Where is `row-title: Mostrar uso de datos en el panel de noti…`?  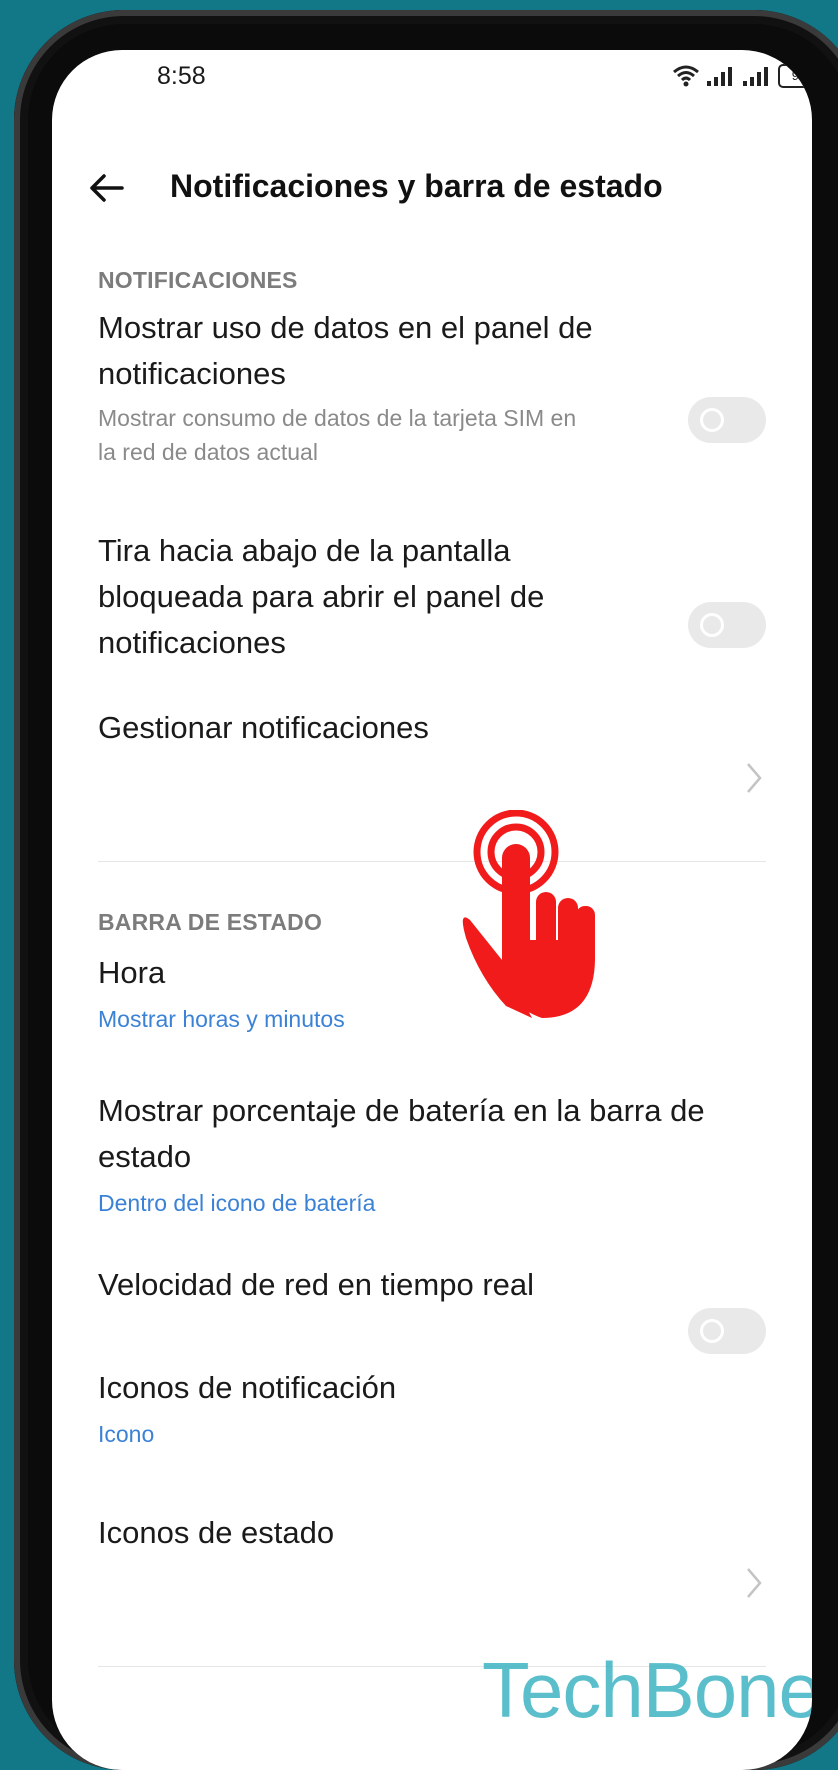
row-title: Mostrar uso de datos en el panel de noti… is located at coordinates (345, 350).